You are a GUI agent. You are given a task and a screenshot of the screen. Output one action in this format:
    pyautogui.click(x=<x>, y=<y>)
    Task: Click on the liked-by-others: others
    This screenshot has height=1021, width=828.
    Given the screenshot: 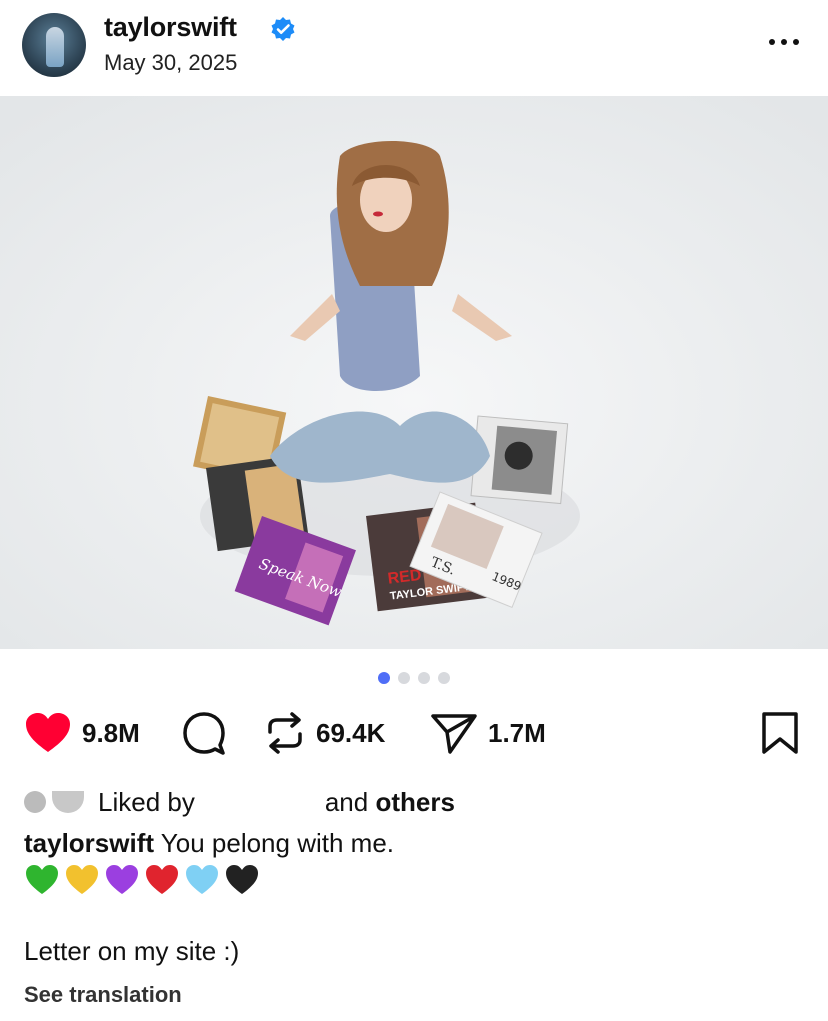 What is the action you would take?
    pyautogui.click(x=414, y=802)
    